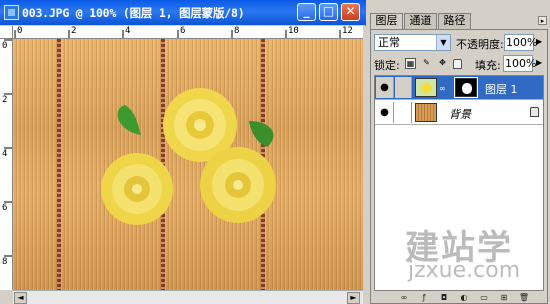 This screenshot has height=304, width=550. I want to click on chevron-down-icon: ▼, so click(443, 42).